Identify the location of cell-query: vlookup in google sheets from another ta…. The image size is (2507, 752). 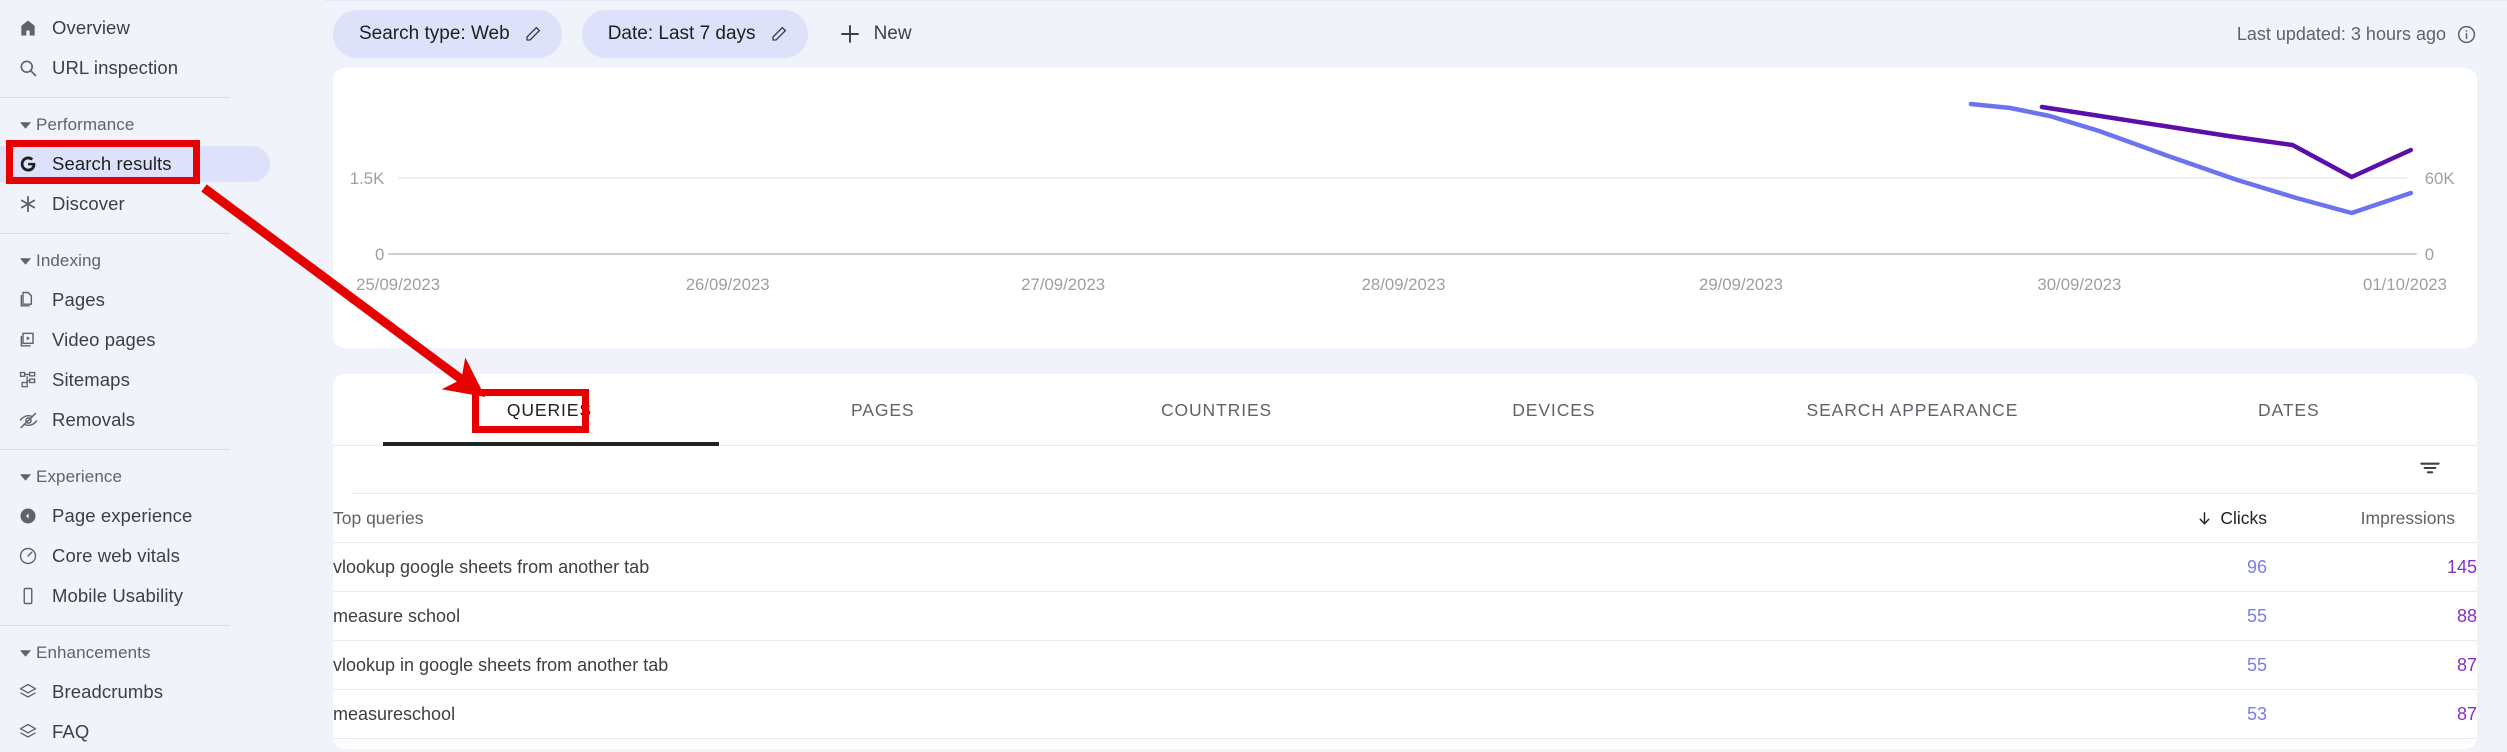
(1195, 665).